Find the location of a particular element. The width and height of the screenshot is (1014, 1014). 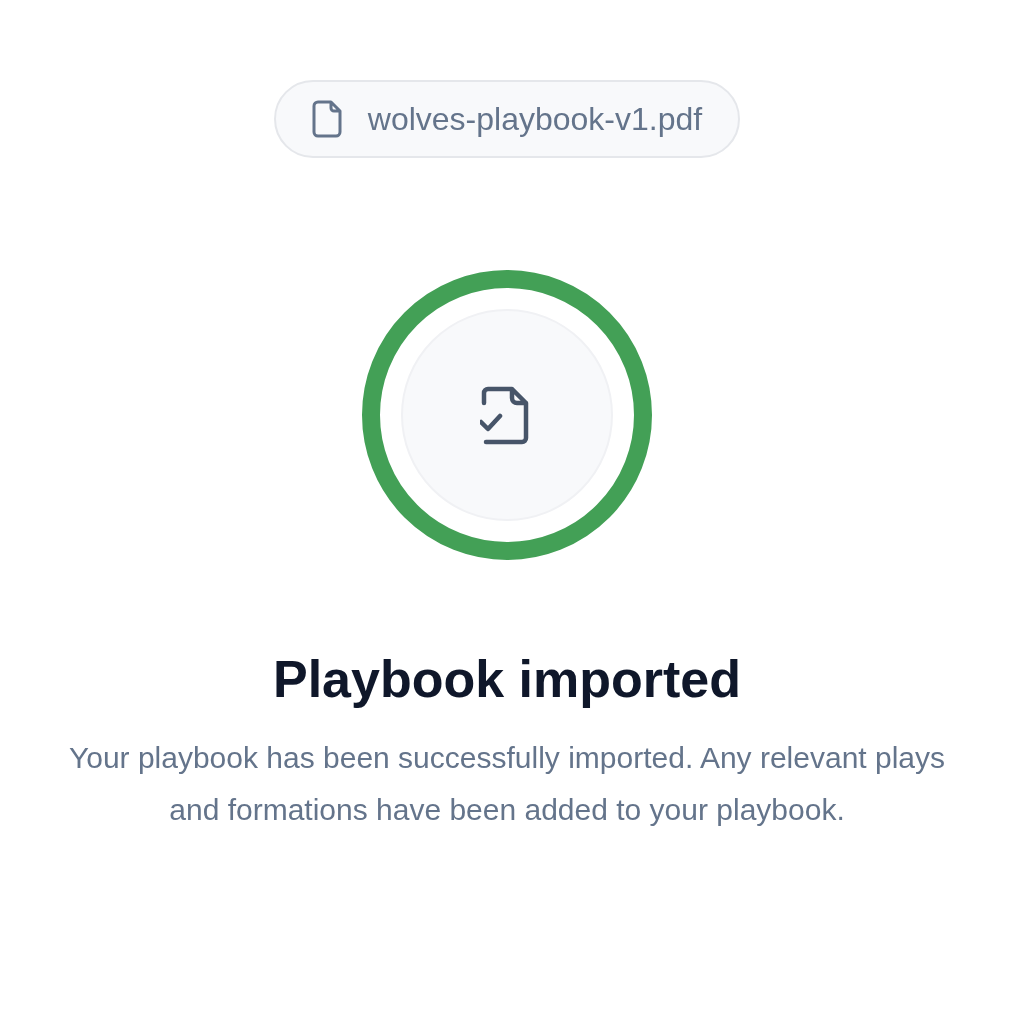

title: Playbook imported is located at coordinates (507, 679).